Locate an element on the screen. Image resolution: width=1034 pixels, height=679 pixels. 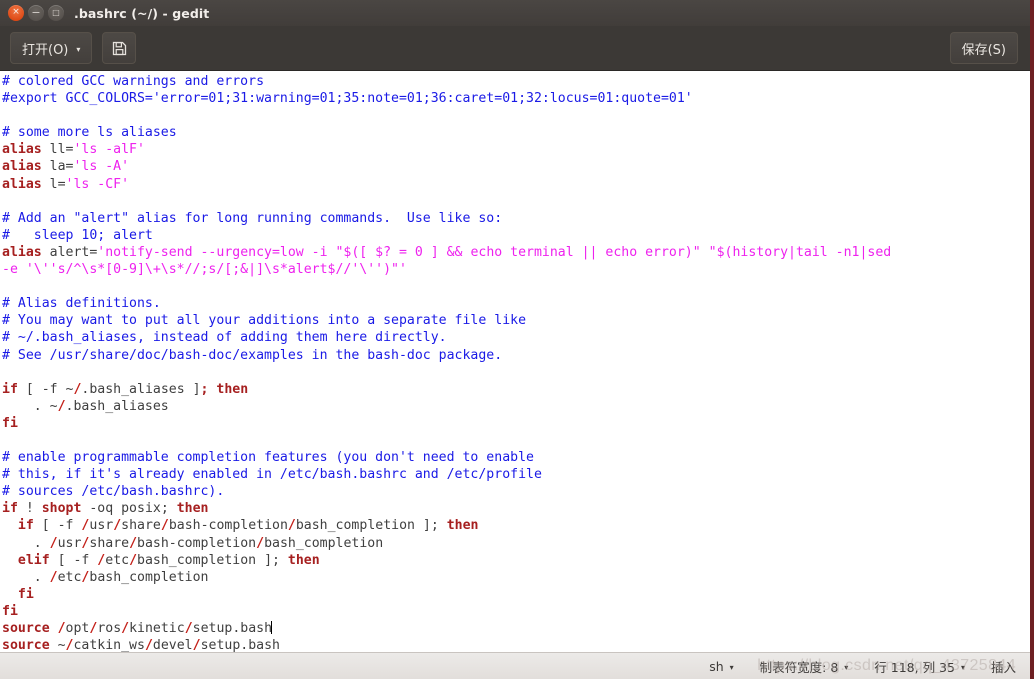
save-document-icon is located at coordinates (119, 48).